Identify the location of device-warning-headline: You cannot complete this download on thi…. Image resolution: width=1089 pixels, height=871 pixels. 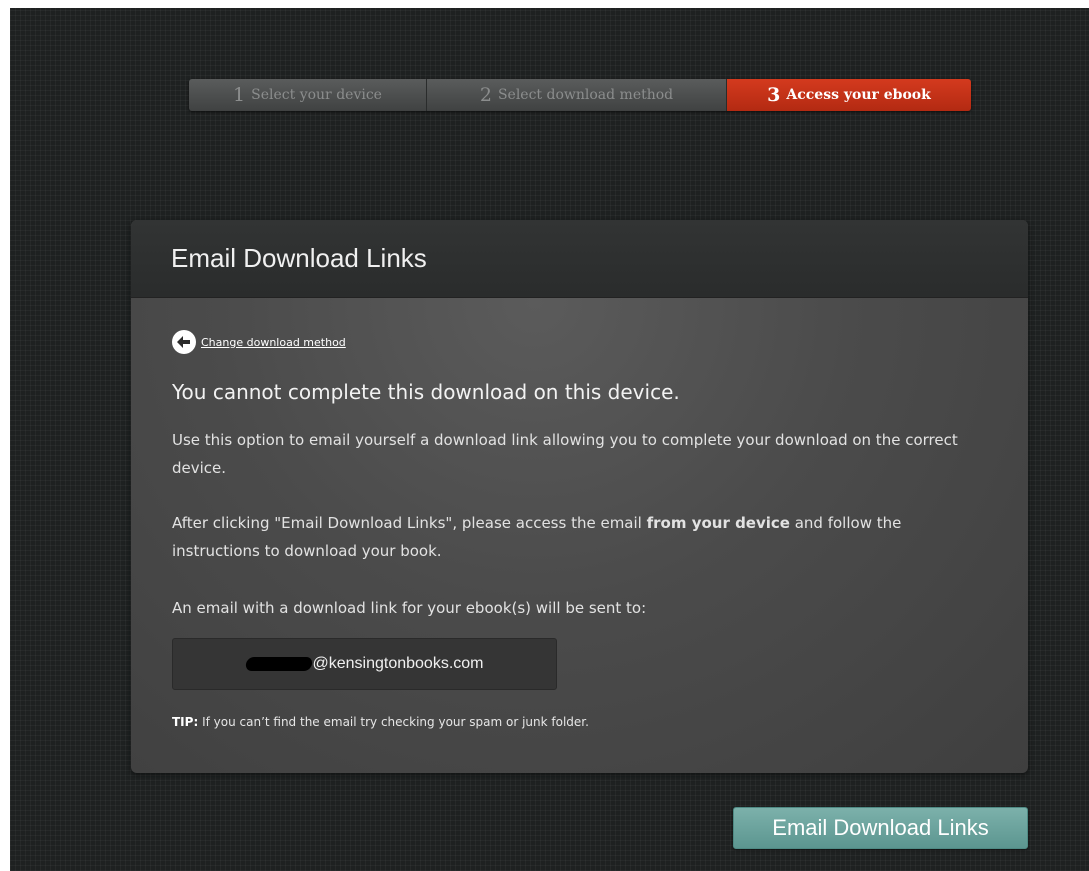
(426, 392).